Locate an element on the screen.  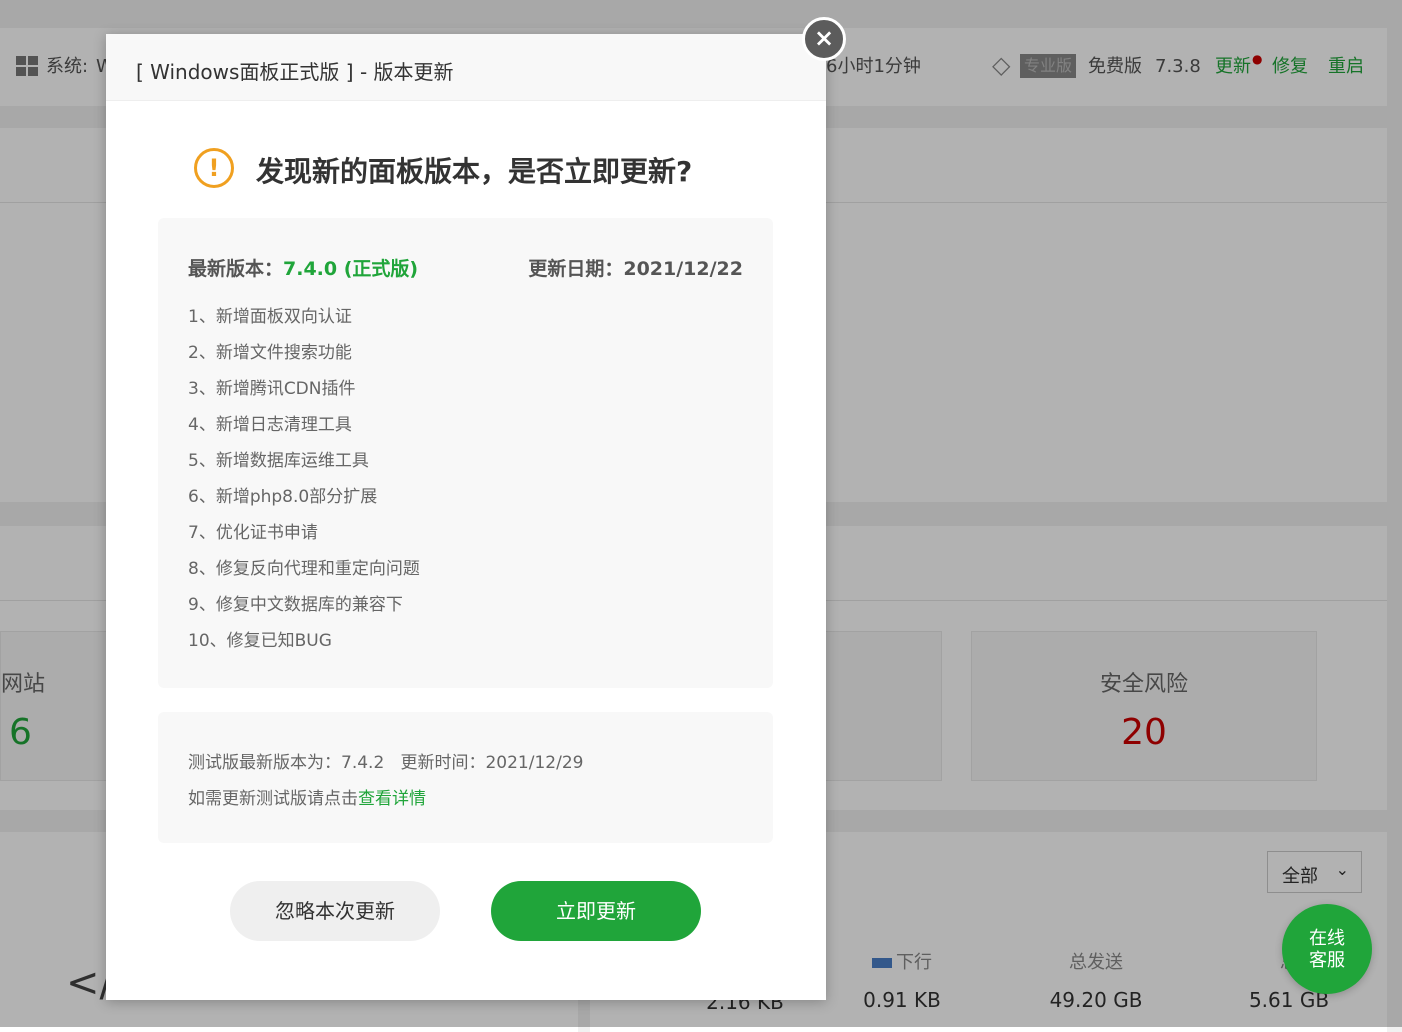
latest-version-value: 7.4.0 (正式版) is located at coordinates (351, 269).